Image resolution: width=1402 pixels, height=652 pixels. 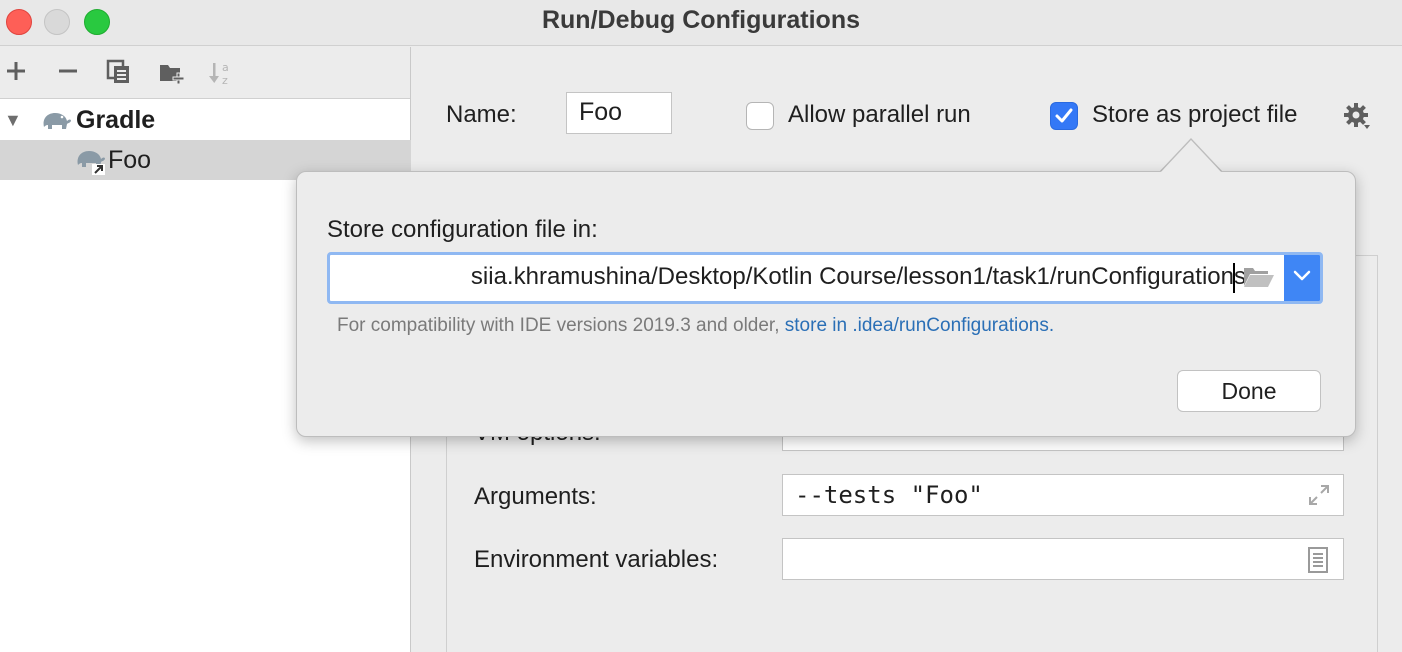 I want to click on svg-text: a, so click(x=225, y=67).